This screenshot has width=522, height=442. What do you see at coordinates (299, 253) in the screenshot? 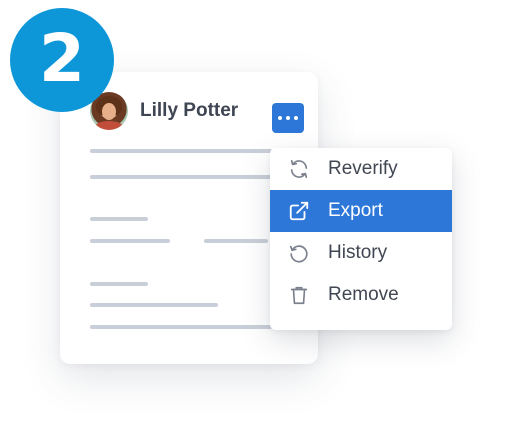
I see `history-icon` at bounding box center [299, 253].